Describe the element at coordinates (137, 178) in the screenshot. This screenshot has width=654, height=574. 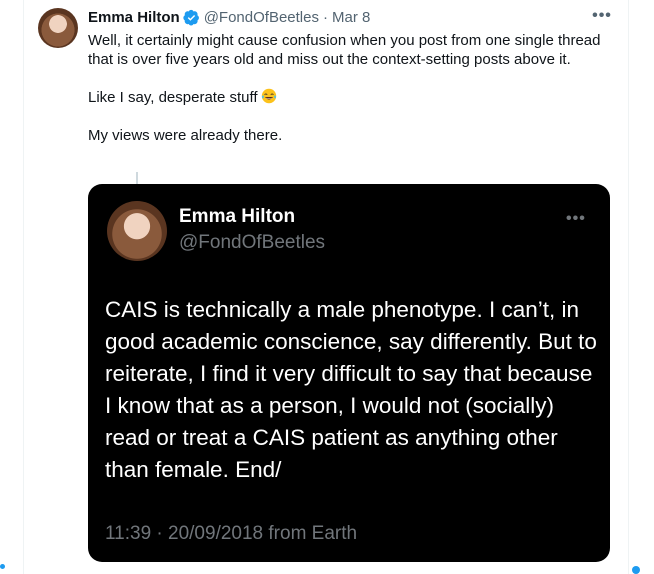
I see `thread-connector-line` at that location.